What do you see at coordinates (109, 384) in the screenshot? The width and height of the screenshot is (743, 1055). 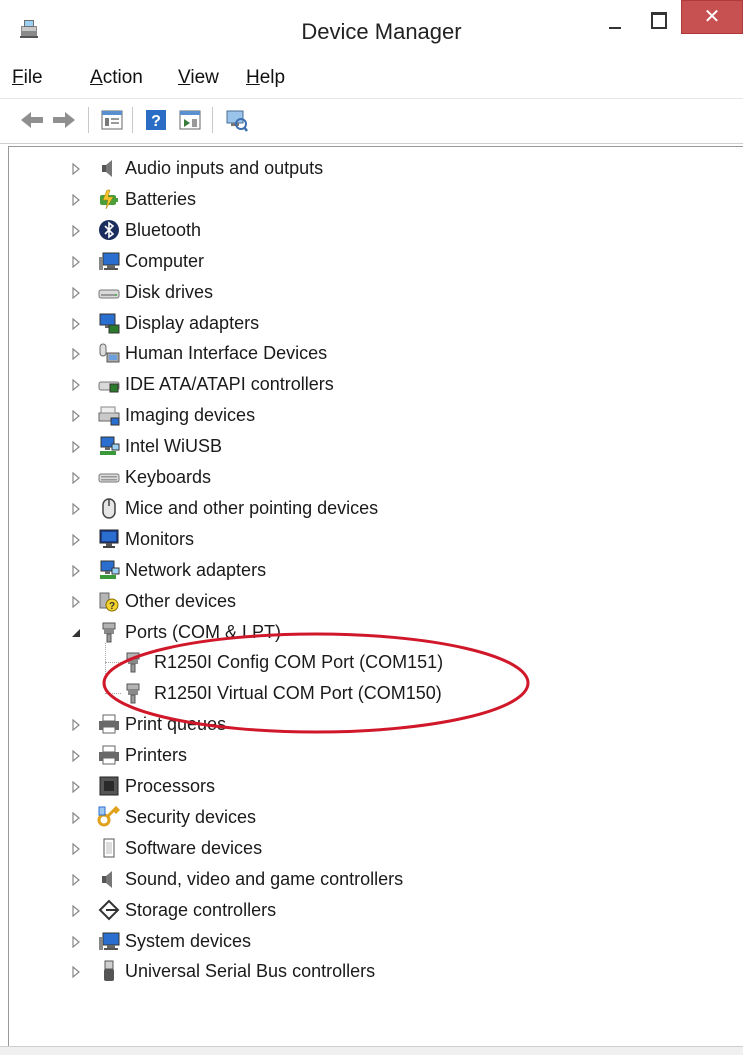 I see `ide-controller-icon` at bounding box center [109, 384].